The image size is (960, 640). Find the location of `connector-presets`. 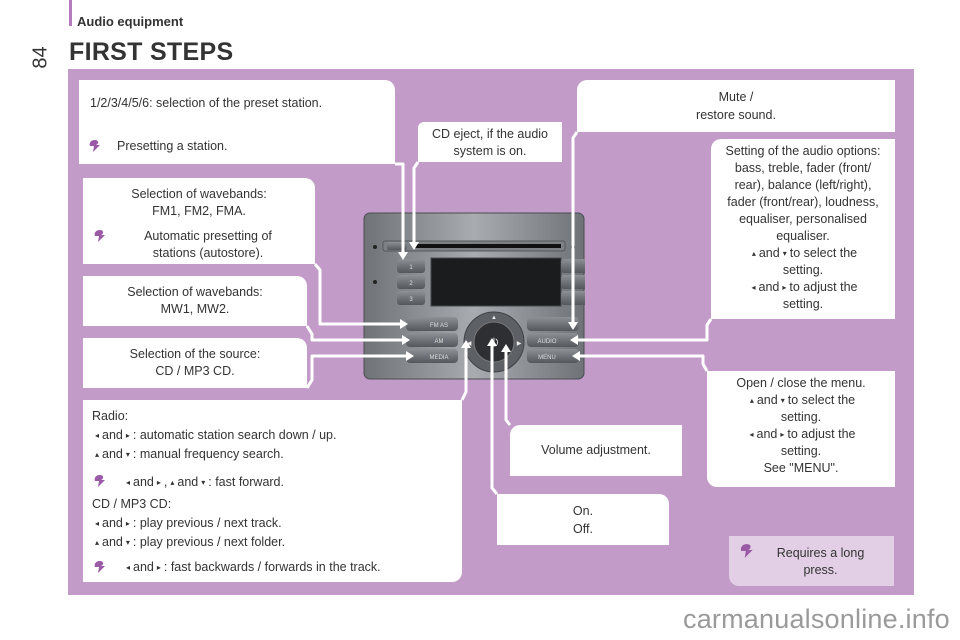

connector-presets is located at coordinates (400, 207).